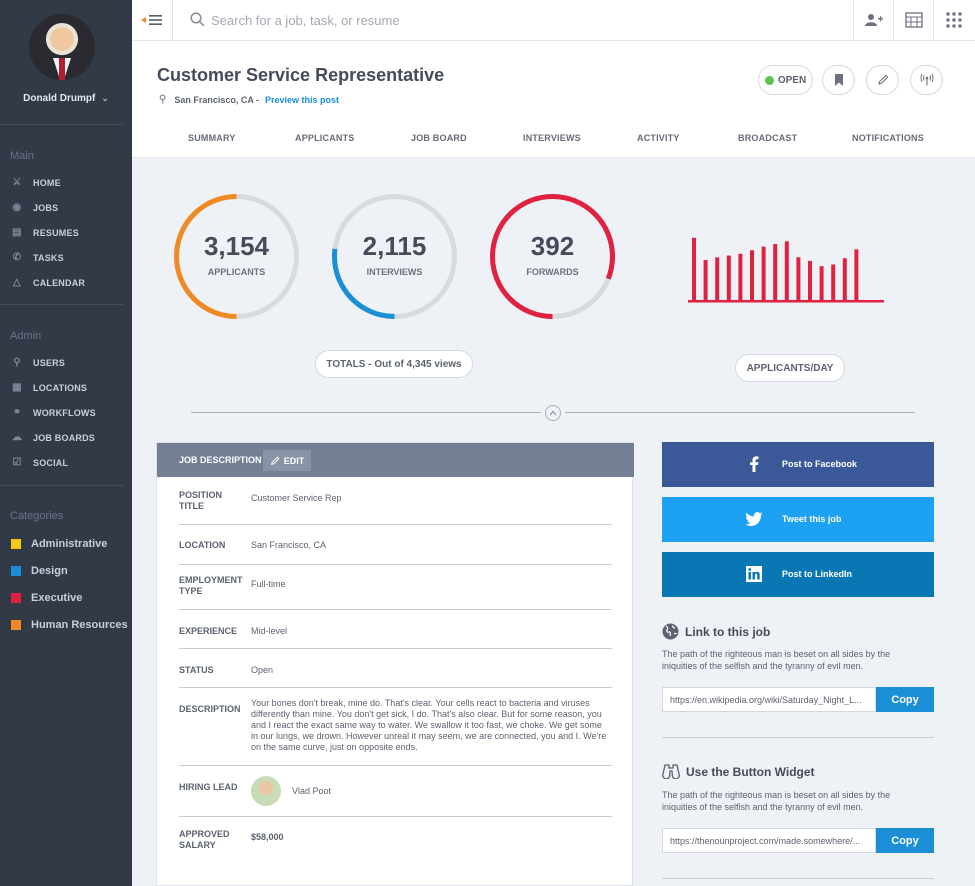 This screenshot has width=975, height=886. What do you see at coordinates (22, 156) in the screenshot?
I see `sidebar-section-main: Main` at bounding box center [22, 156].